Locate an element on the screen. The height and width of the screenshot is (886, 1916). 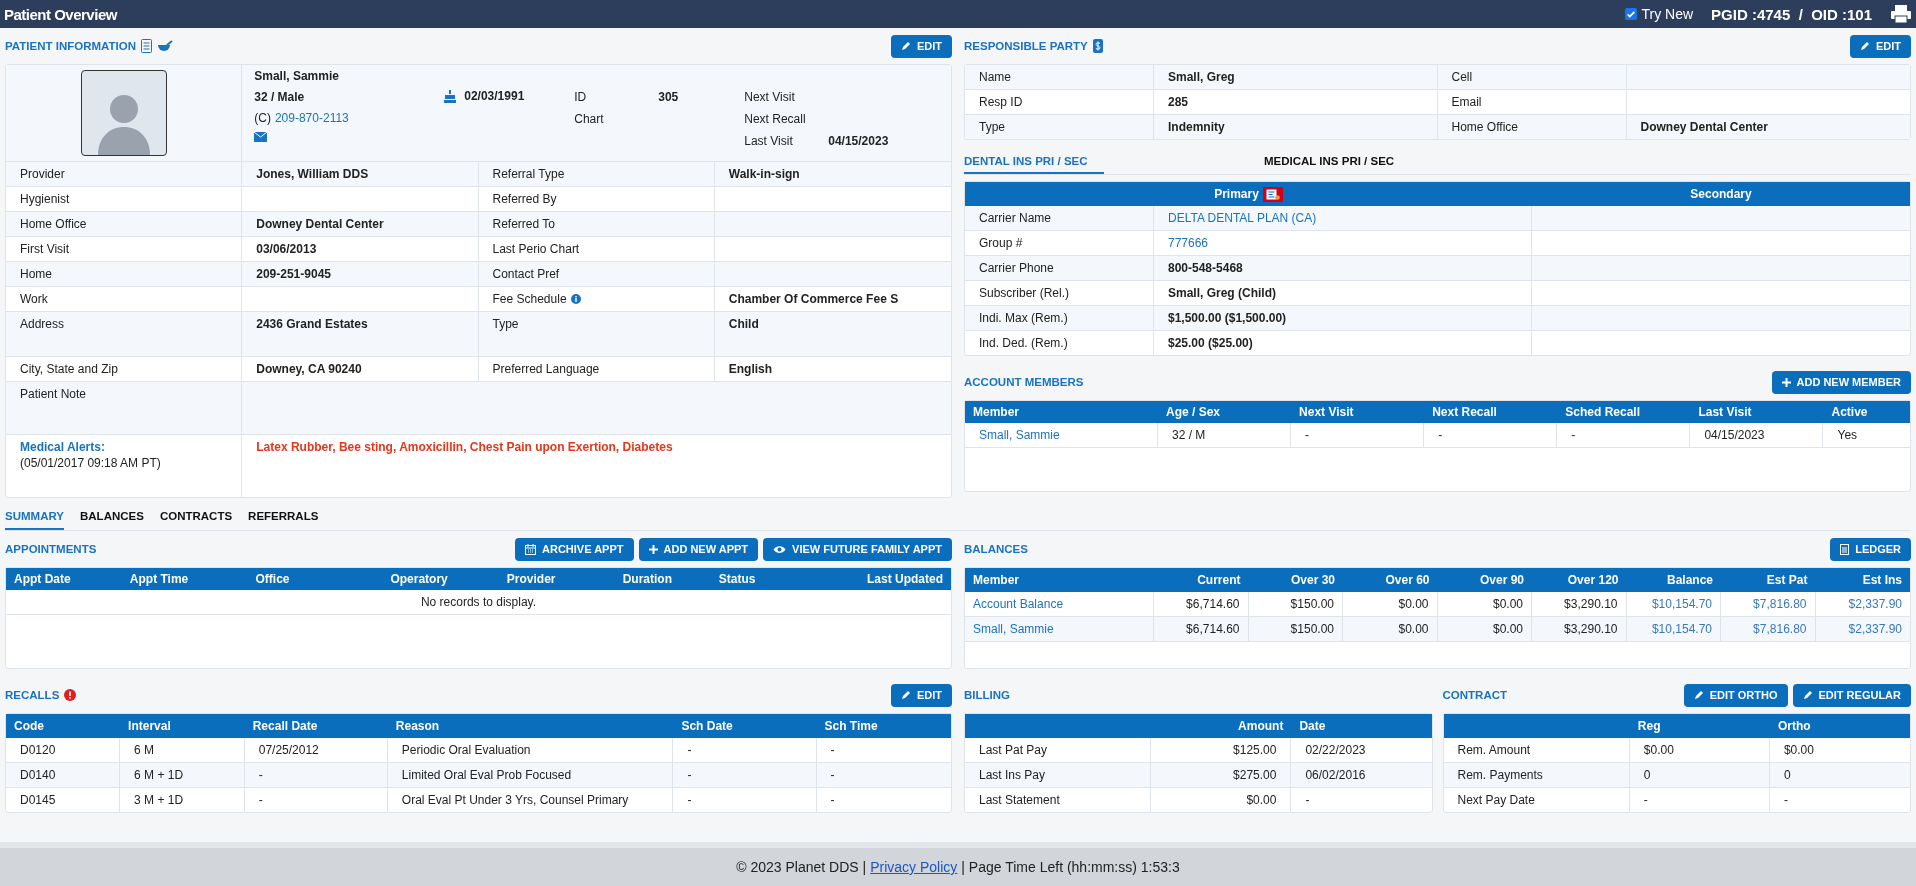
time-left-text: | Page Time Left (hh:mm:ss) 1:53:3 is located at coordinates (1070, 867).